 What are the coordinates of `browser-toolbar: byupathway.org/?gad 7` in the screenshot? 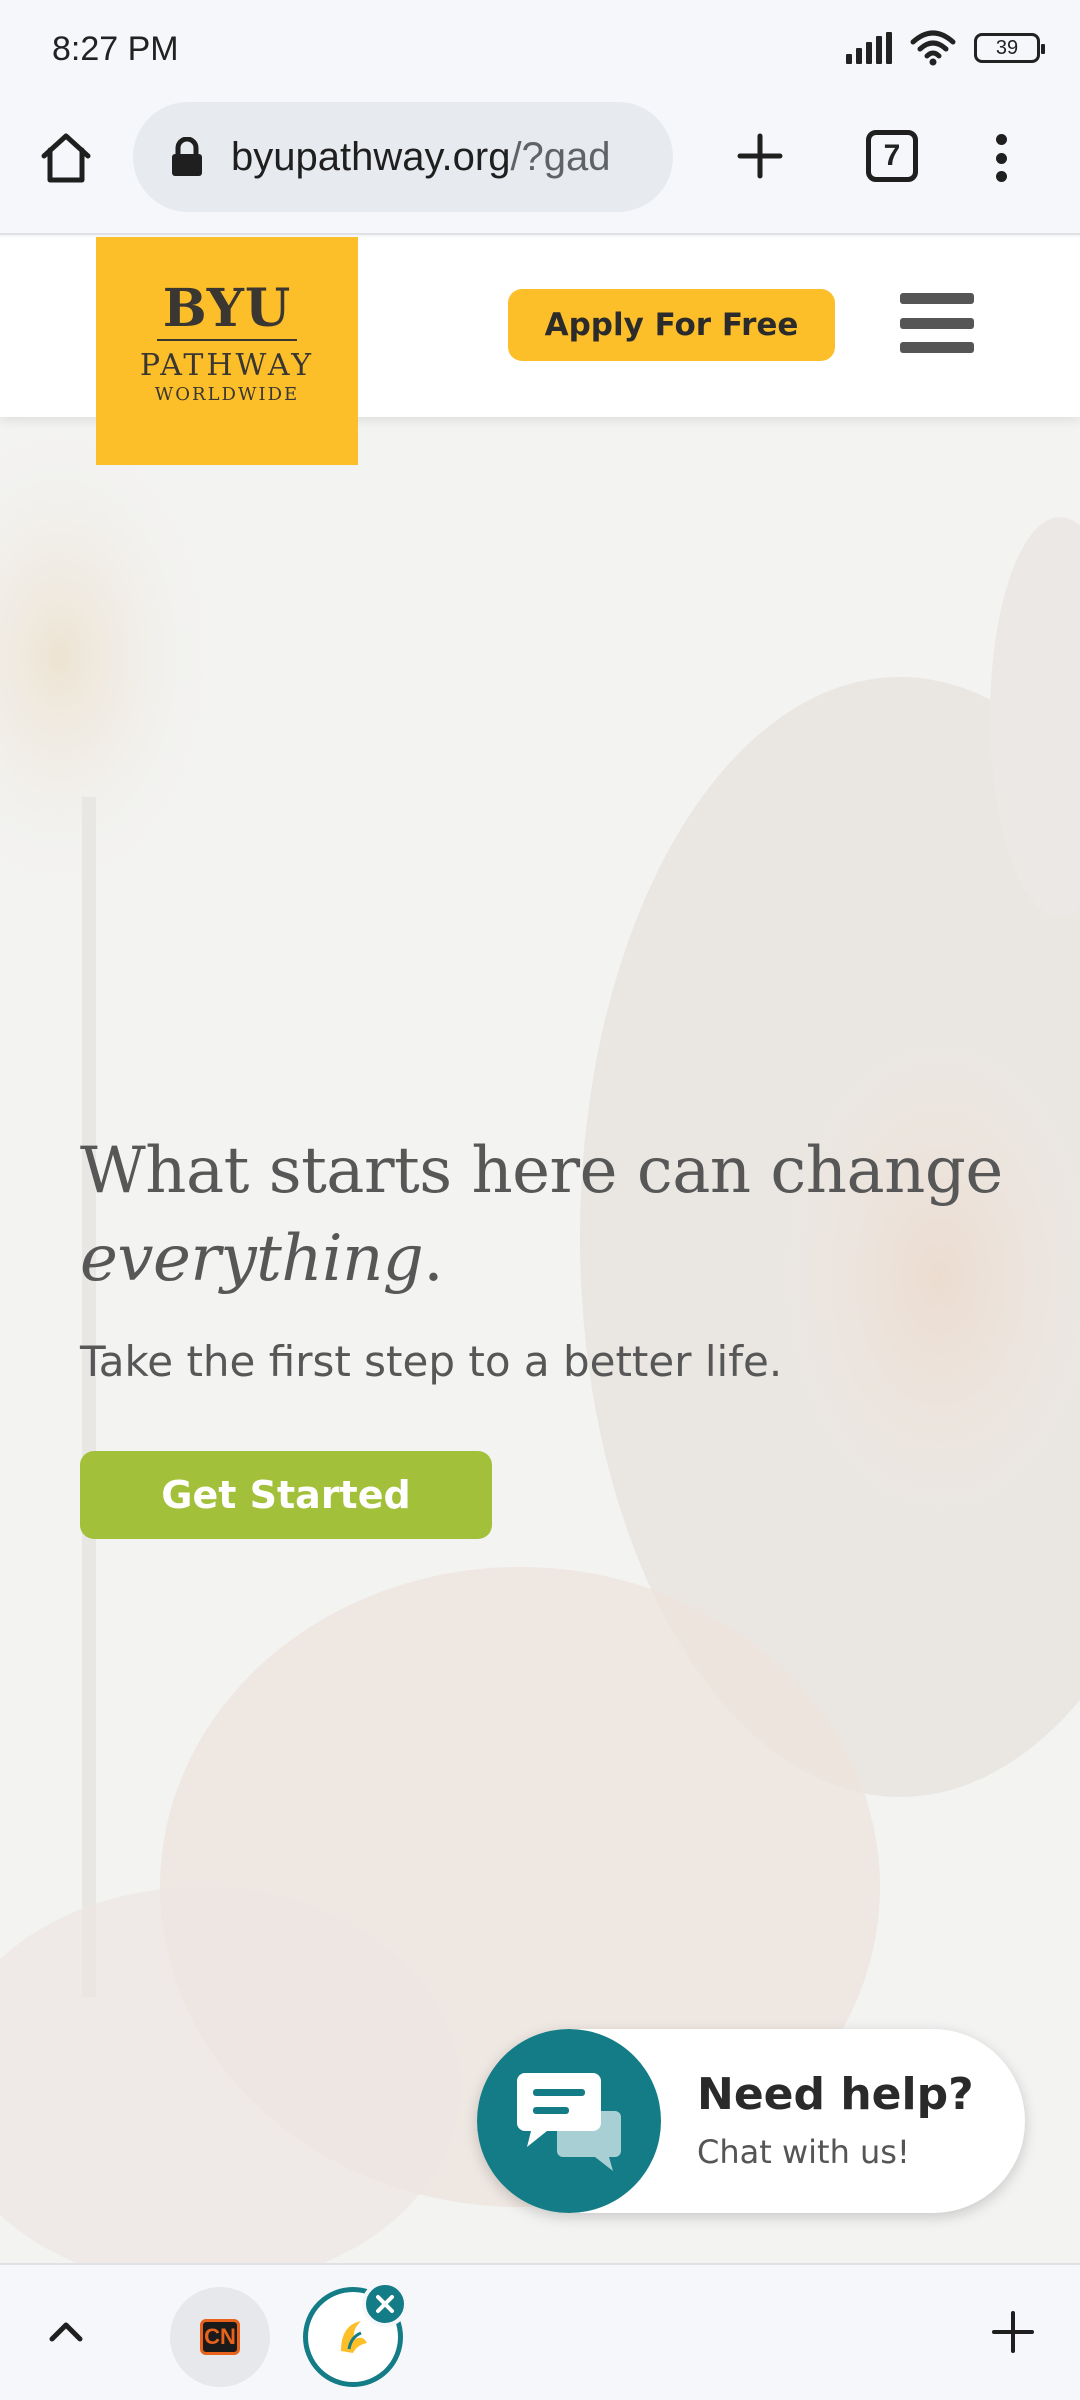 It's located at (540, 167).